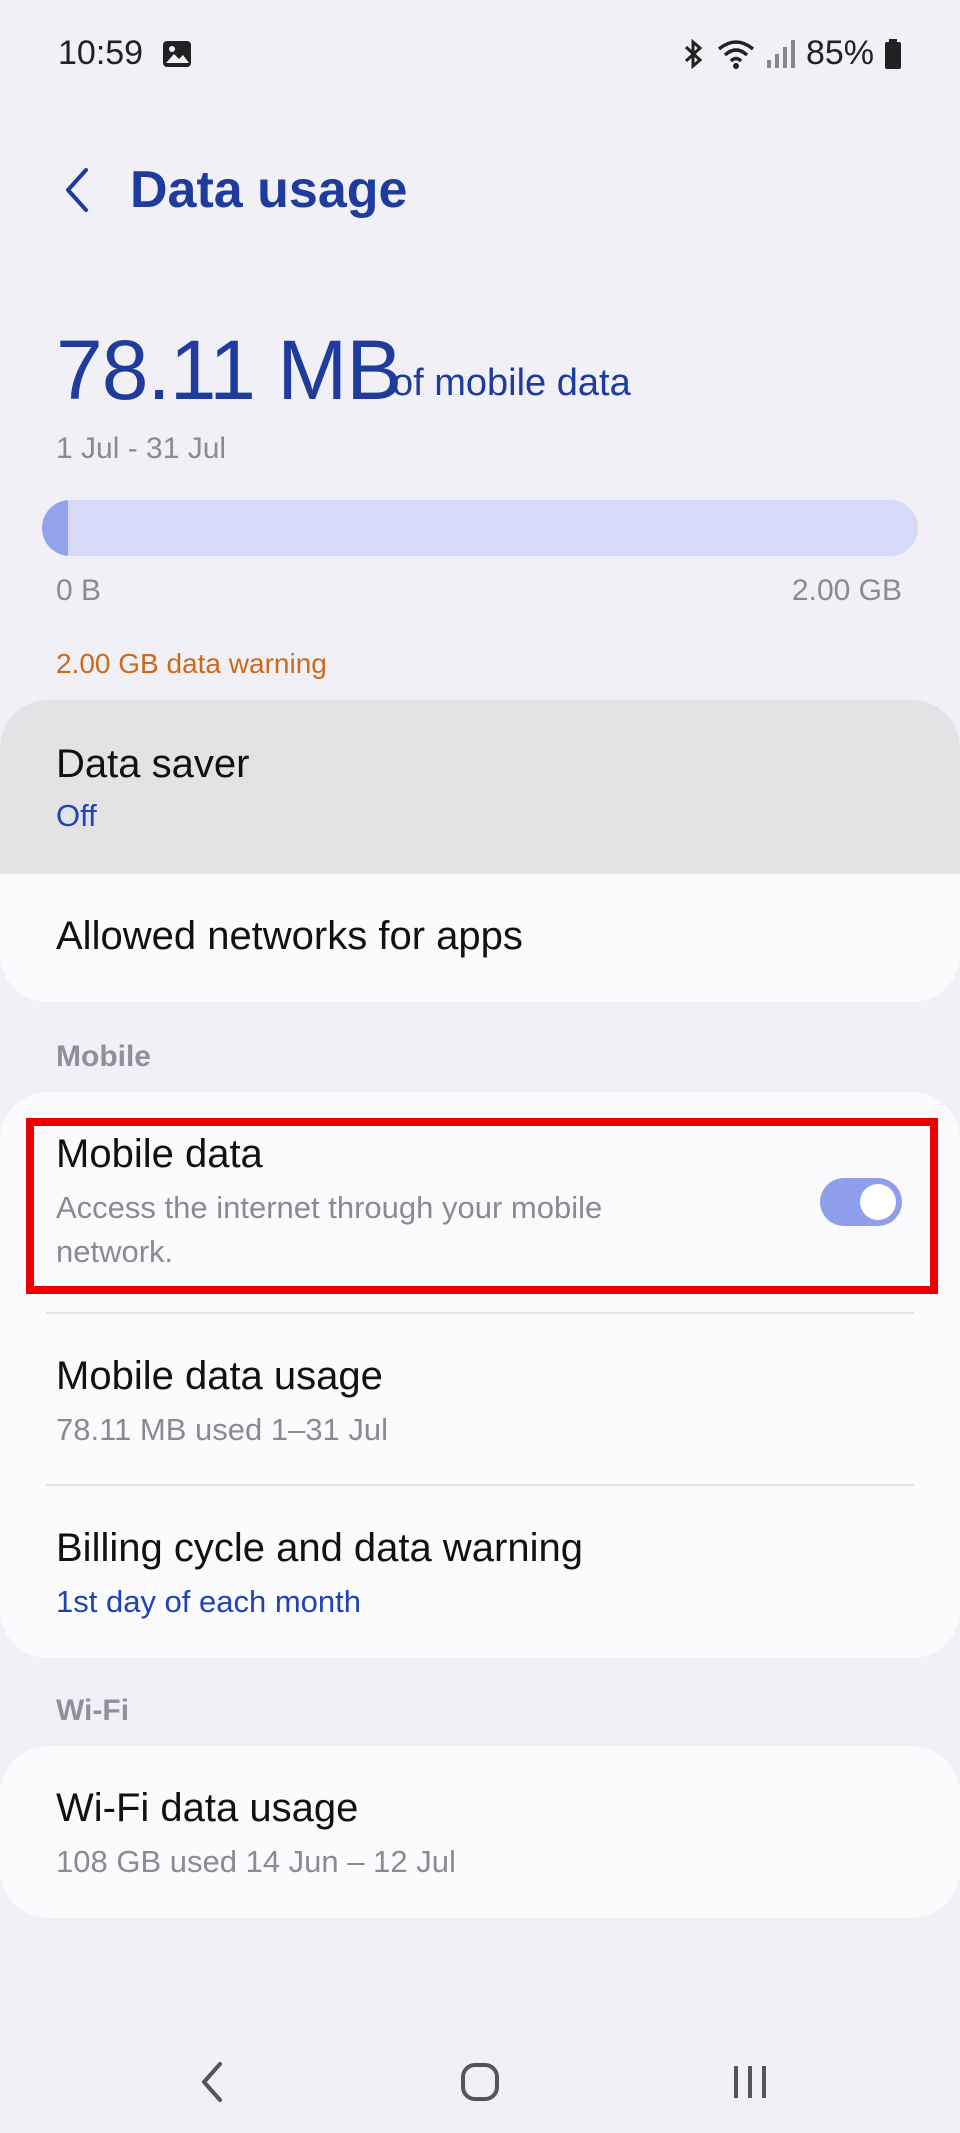  I want to click on usage-suffix: of mobile data, so click(511, 383).